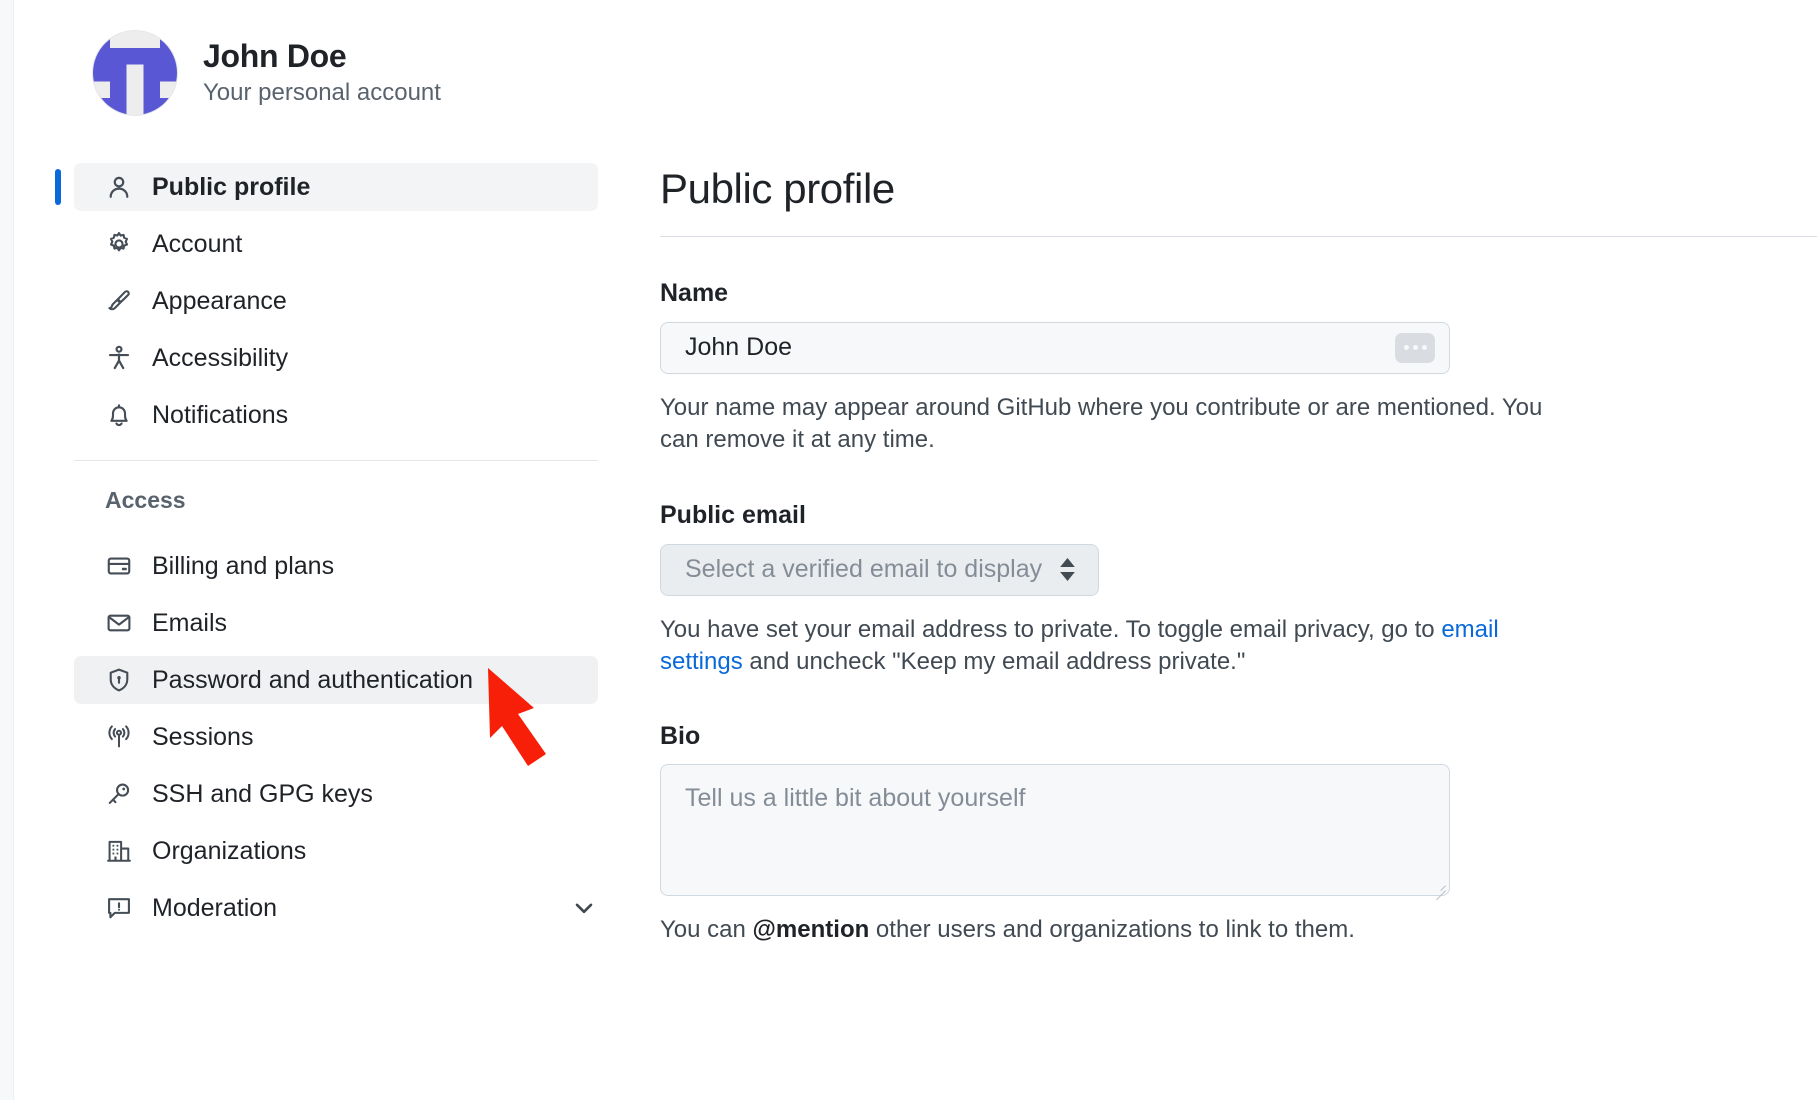 This screenshot has width=1817, height=1100. What do you see at coordinates (145, 500) in the screenshot?
I see `sidebar-section-title-access: Access` at bounding box center [145, 500].